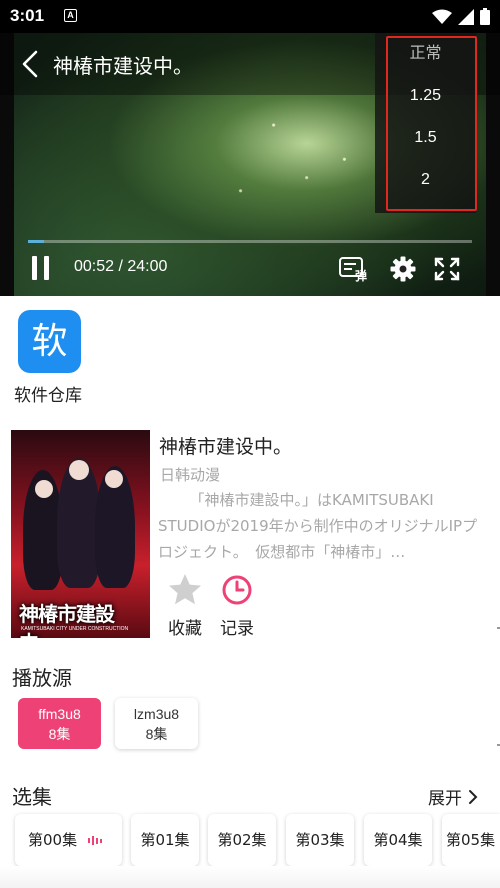  What do you see at coordinates (31, 64) in the screenshot?
I see `back-arrow-icon` at bounding box center [31, 64].